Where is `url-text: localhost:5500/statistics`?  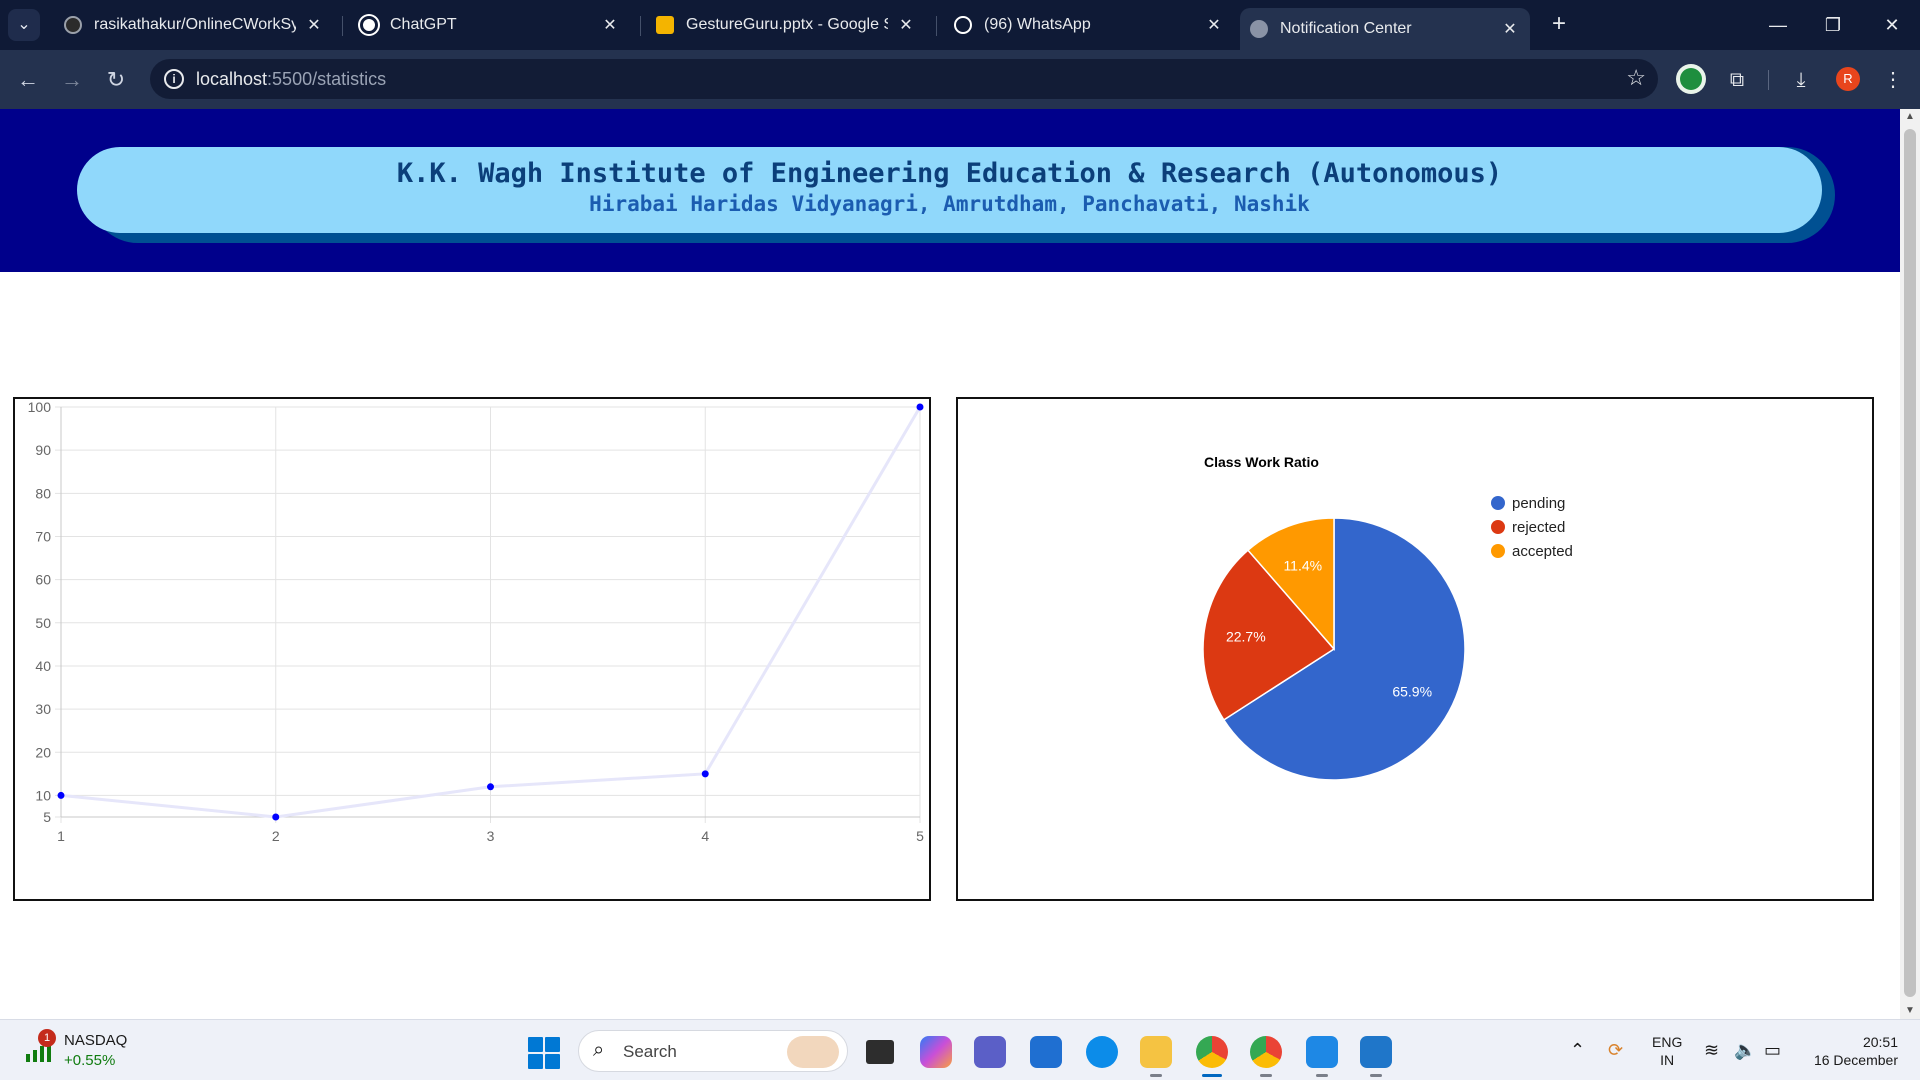 url-text: localhost:5500/statistics is located at coordinates (291, 79).